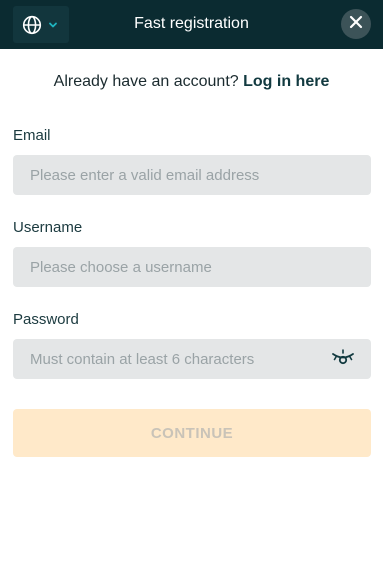  What do you see at coordinates (286, 81) in the screenshot?
I see `login-link: Log in here` at bounding box center [286, 81].